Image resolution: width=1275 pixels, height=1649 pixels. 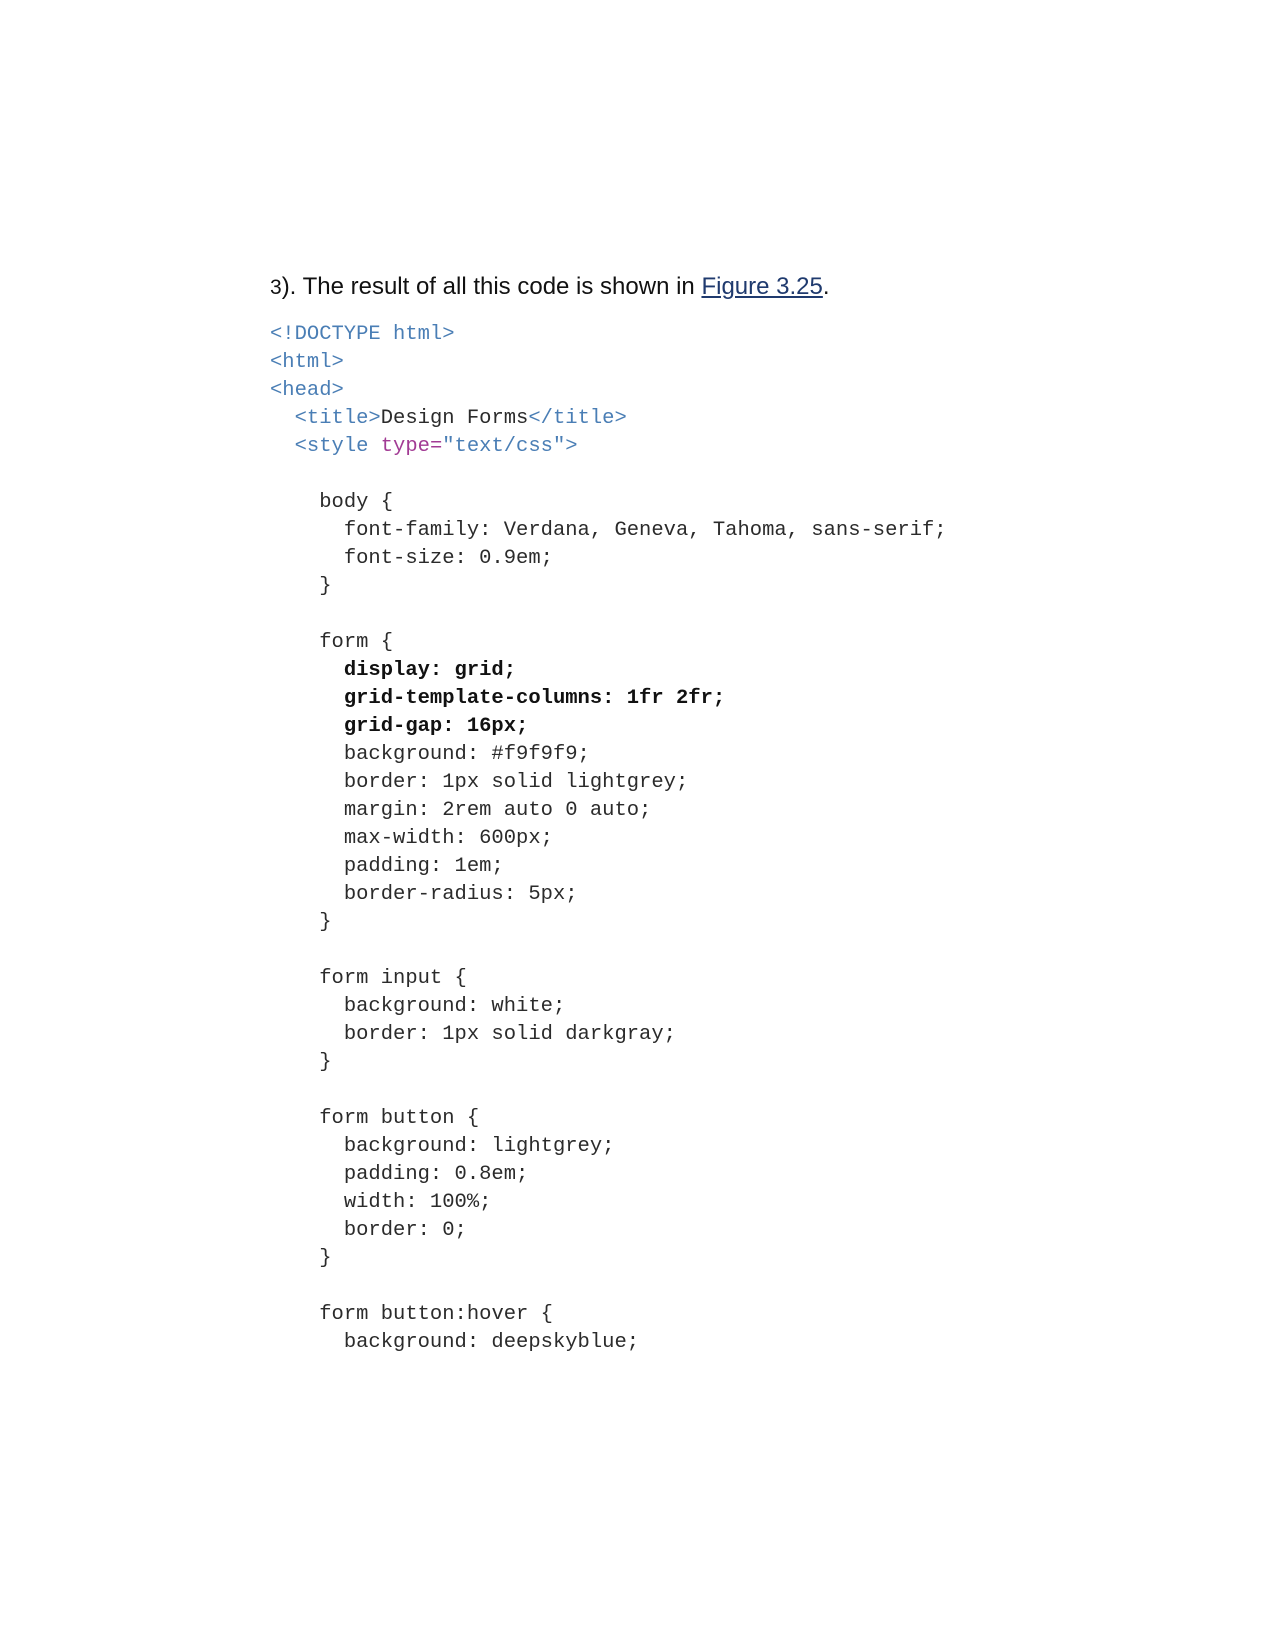 What do you see at coordinates (491, 1342) in the screenshot?
I see `code-token: background: deepskyblue;` at bounding box center [491, 1342].